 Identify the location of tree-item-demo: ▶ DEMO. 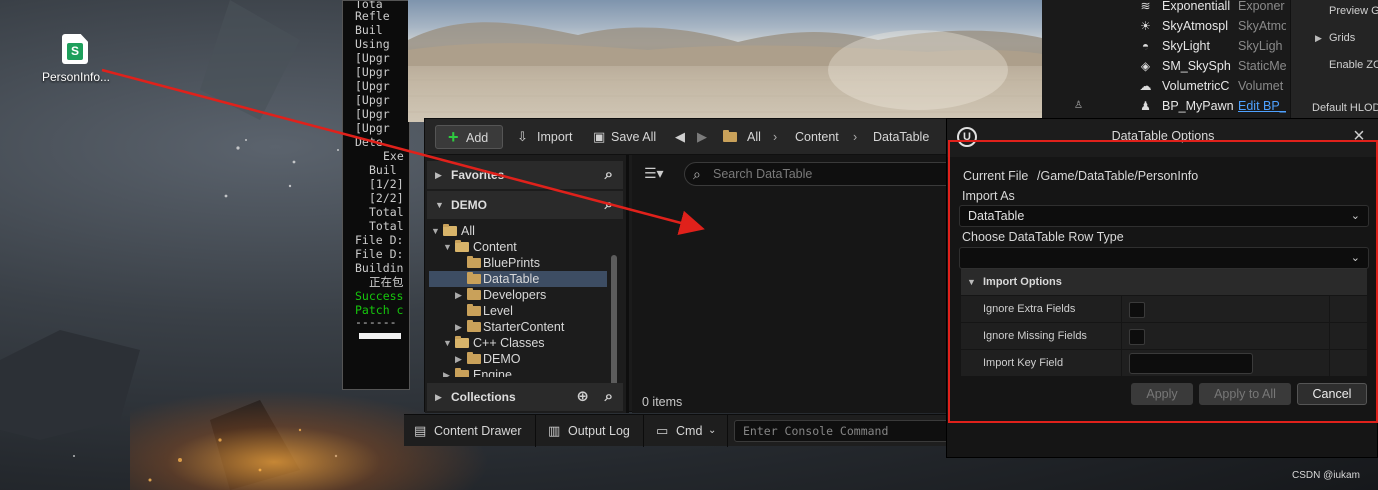
(518, 359).